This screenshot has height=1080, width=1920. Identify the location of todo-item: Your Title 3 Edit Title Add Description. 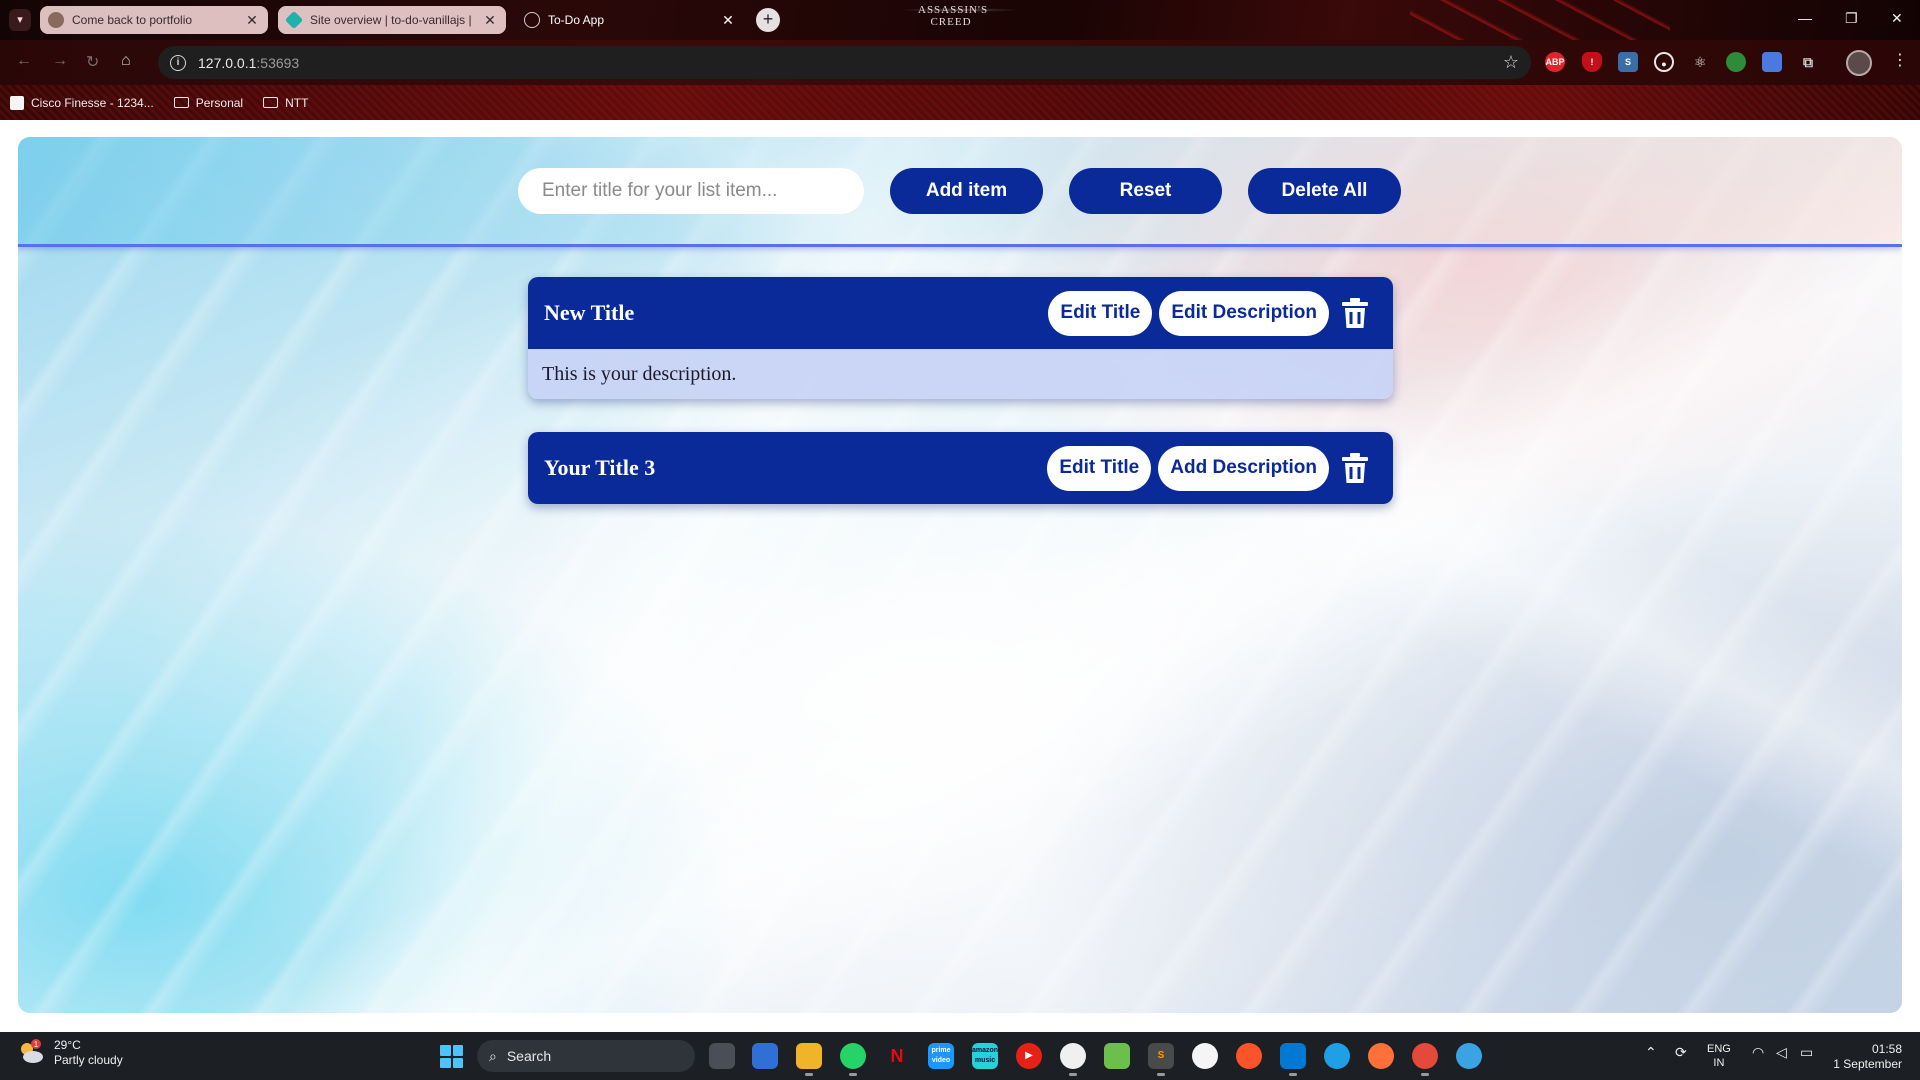
(960, 468).